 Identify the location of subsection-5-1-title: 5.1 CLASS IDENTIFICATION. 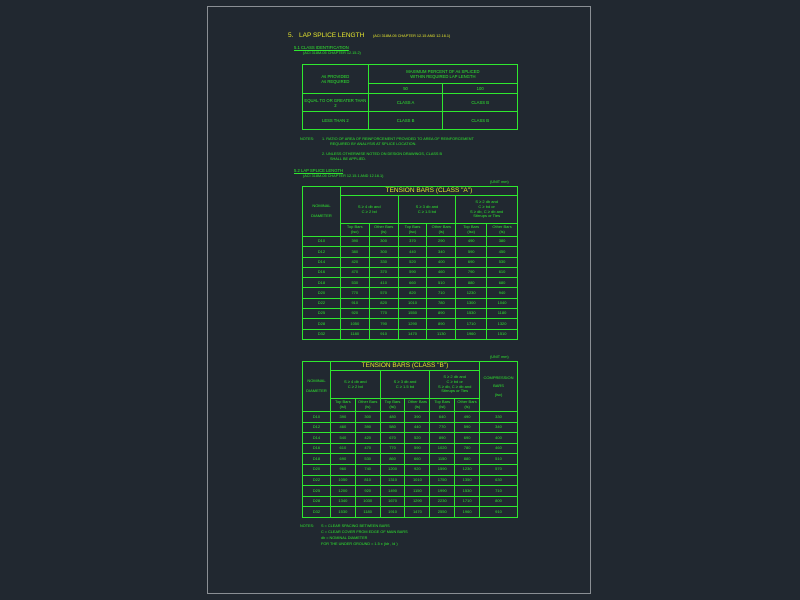
(321, 47).